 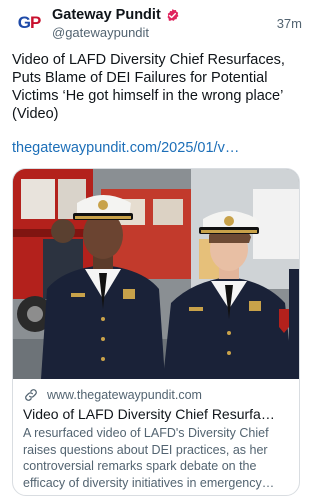 I want to click on author-block: Gateway Pundit @gatewaypundit, so click(x=116, y=23).